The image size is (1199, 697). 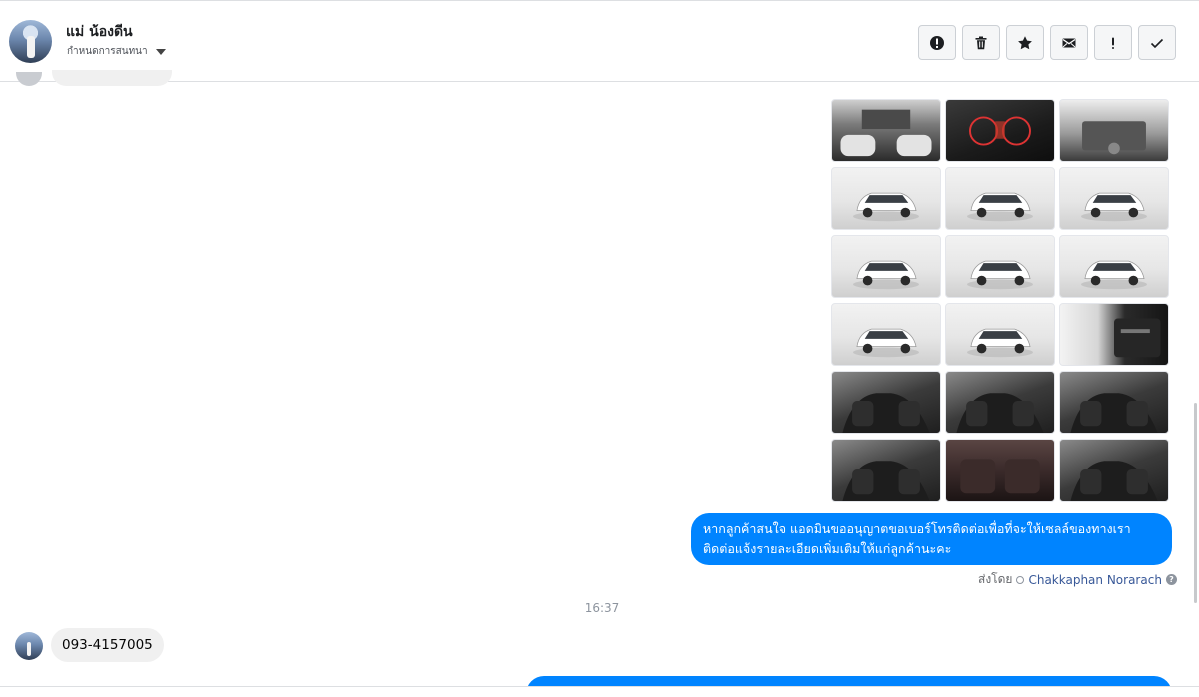 I want to click on envelope-icon, so click(x=1069, y=42).